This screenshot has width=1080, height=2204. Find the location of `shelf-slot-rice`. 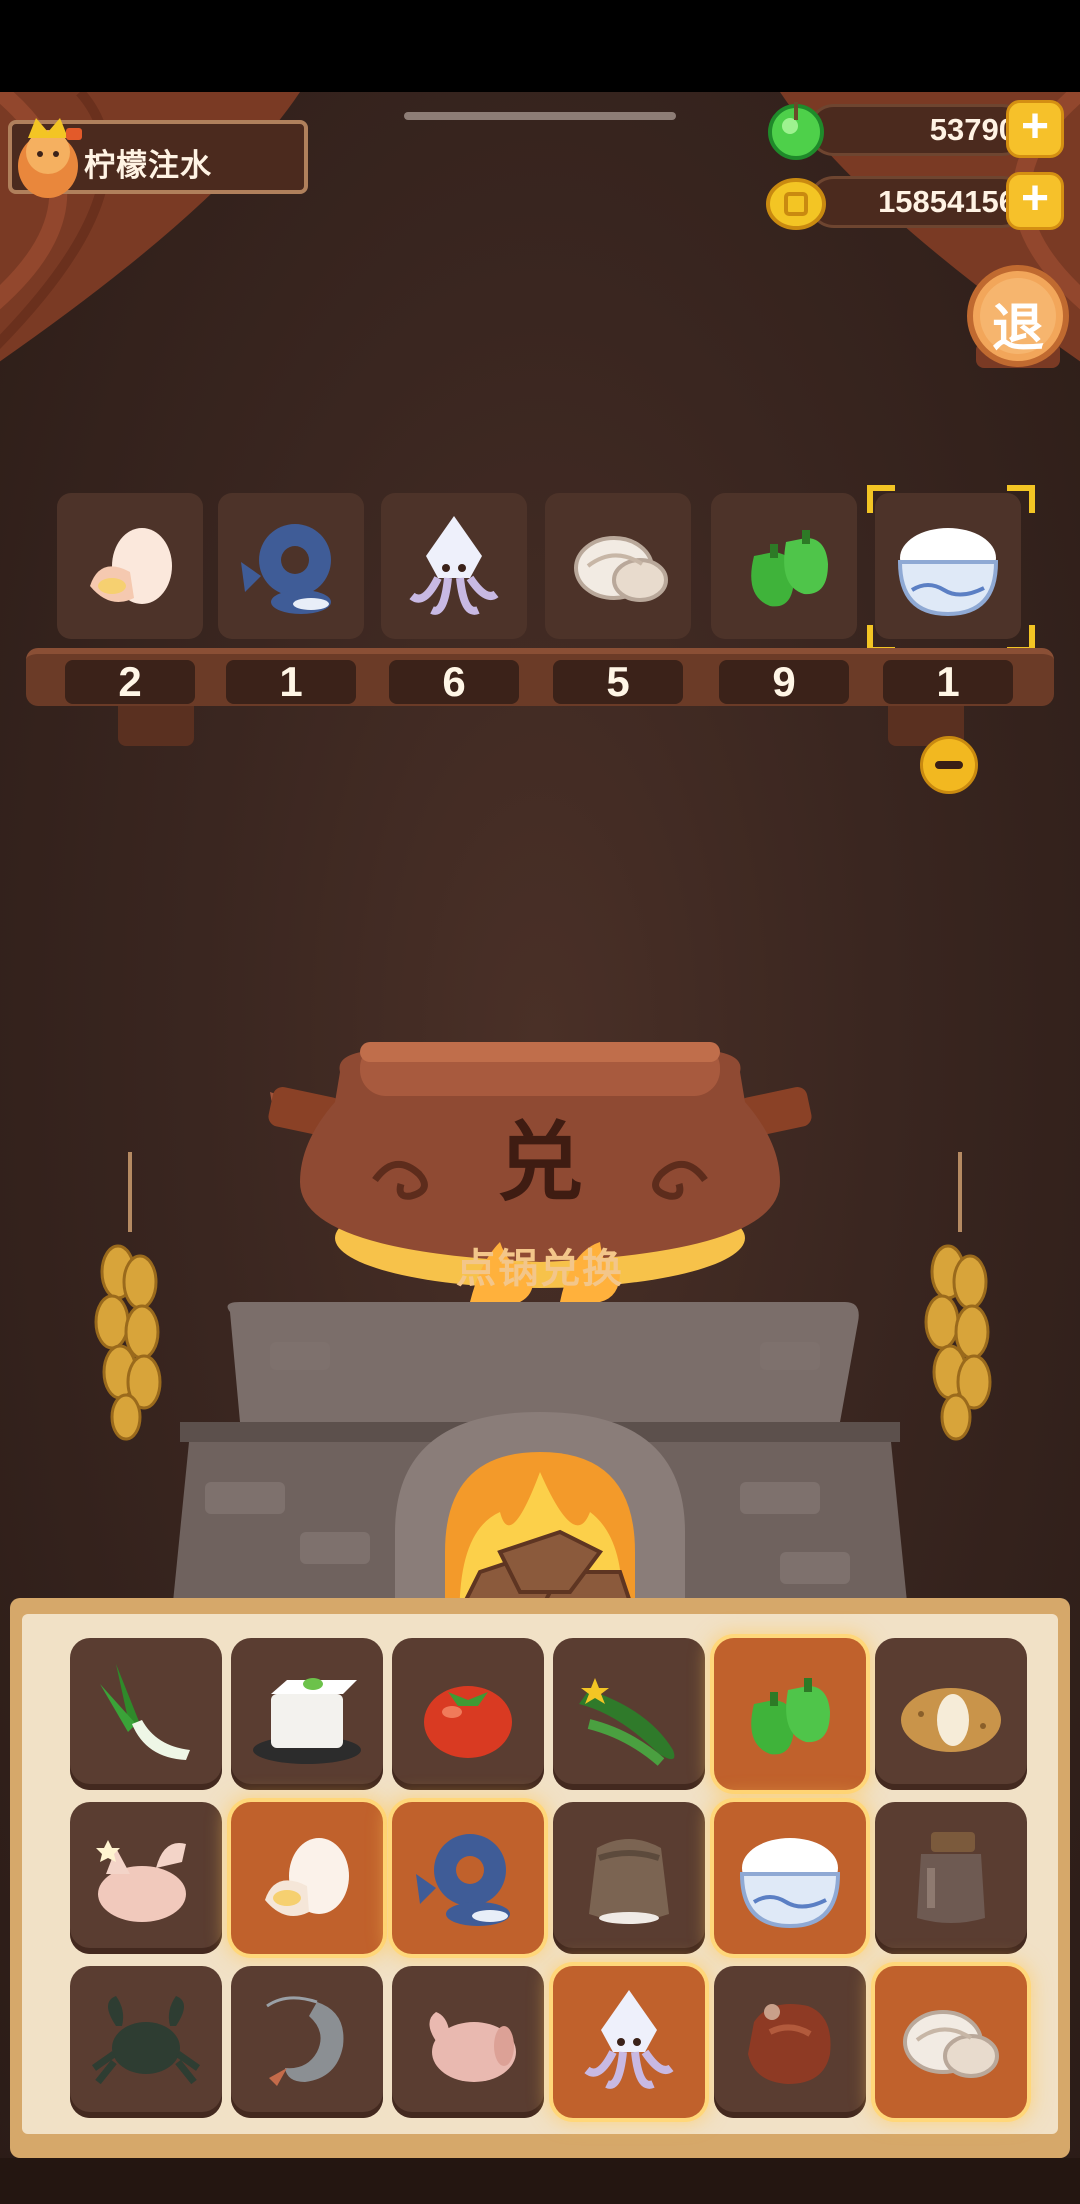

shelf-slot-rice is located at coordinates (948, 566).